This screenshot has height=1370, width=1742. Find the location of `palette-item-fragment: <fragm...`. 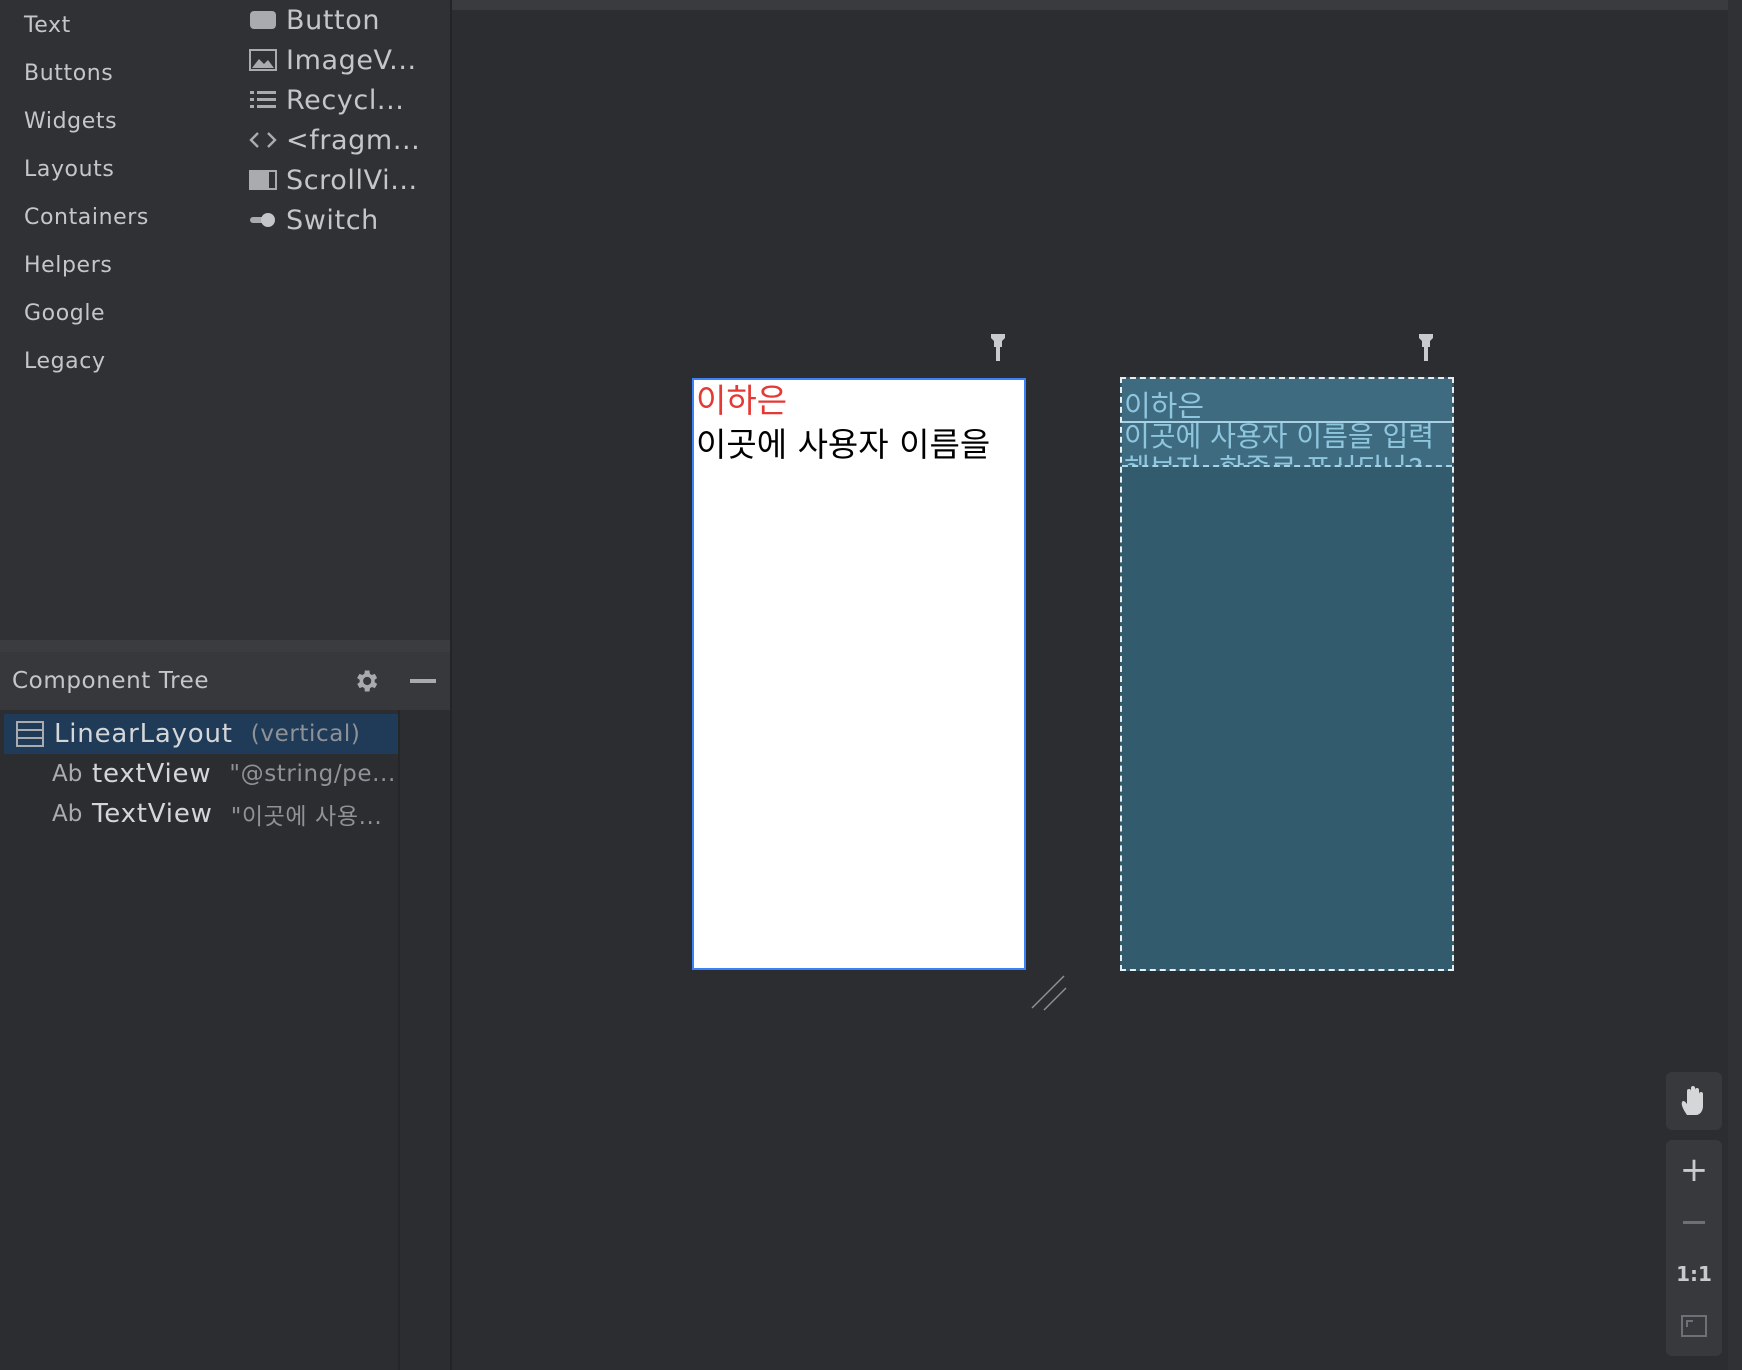

palette-item-fragment: <fragm... is located at coordinates (334, 140).